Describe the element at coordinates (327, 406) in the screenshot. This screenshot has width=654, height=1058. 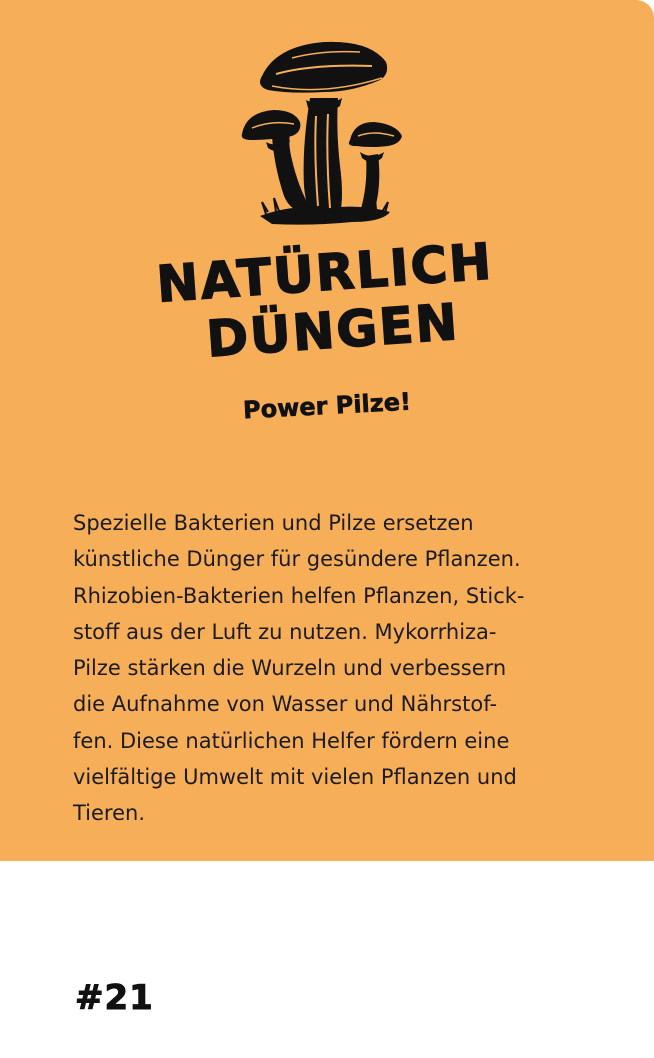
I see `card-subtitle: Power Pilze!` at that location.